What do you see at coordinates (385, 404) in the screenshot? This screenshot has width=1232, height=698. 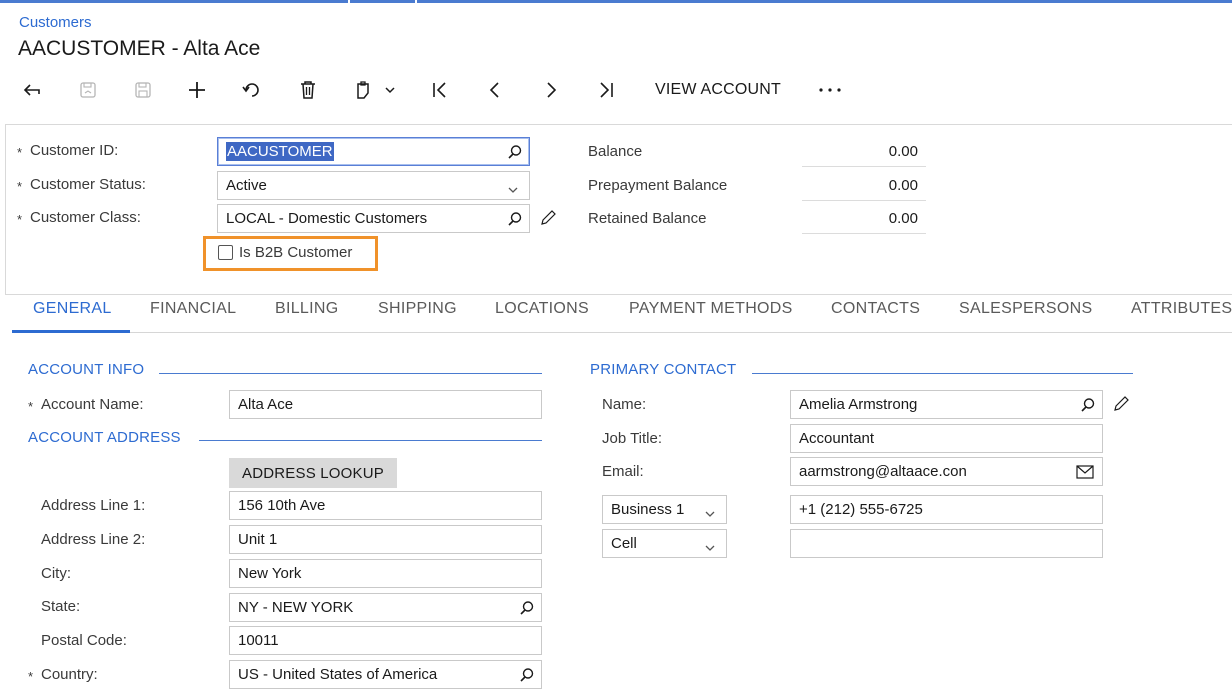 I see `account-name-field: Alta Ace` at bounding box center [385, 404].